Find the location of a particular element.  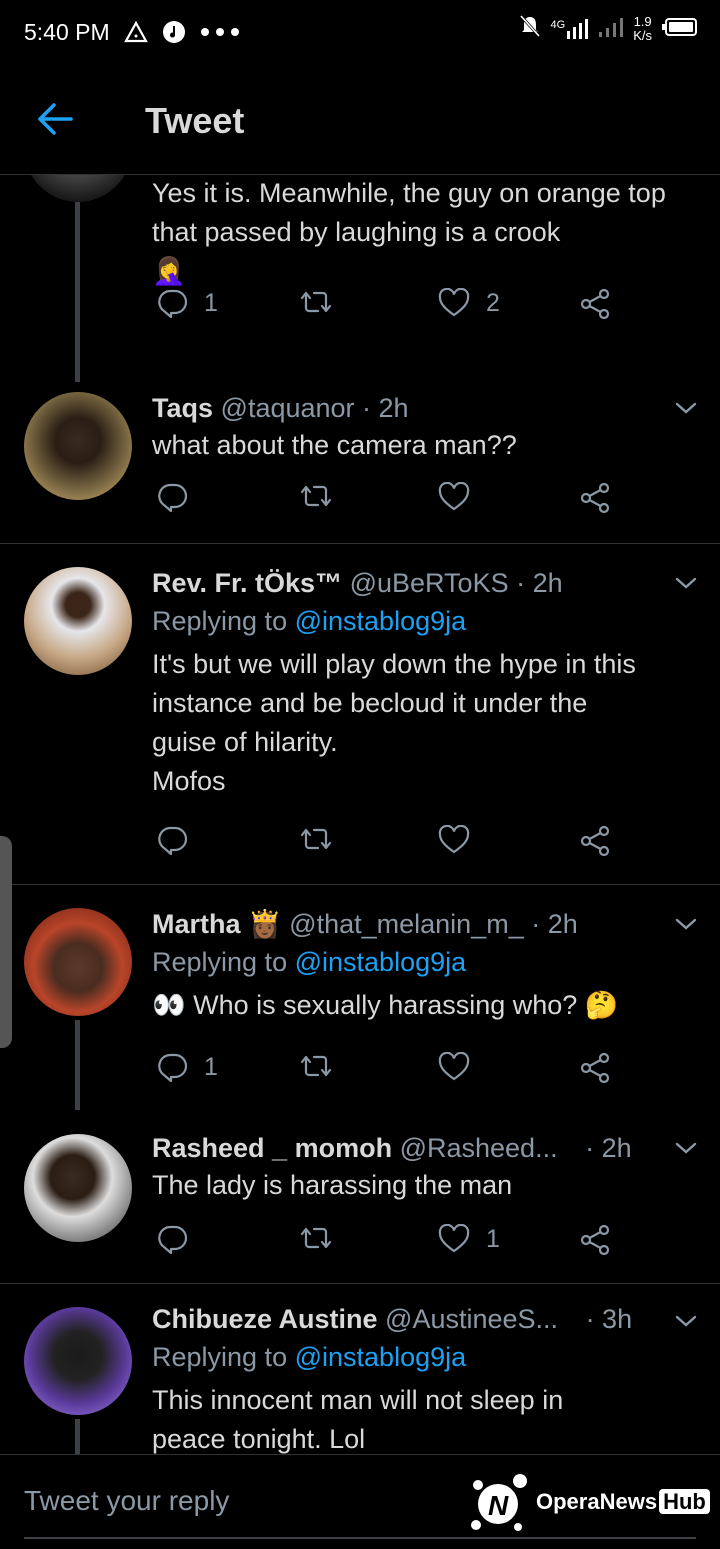

warning-triangle-icon is located at coordinates (135, 32).